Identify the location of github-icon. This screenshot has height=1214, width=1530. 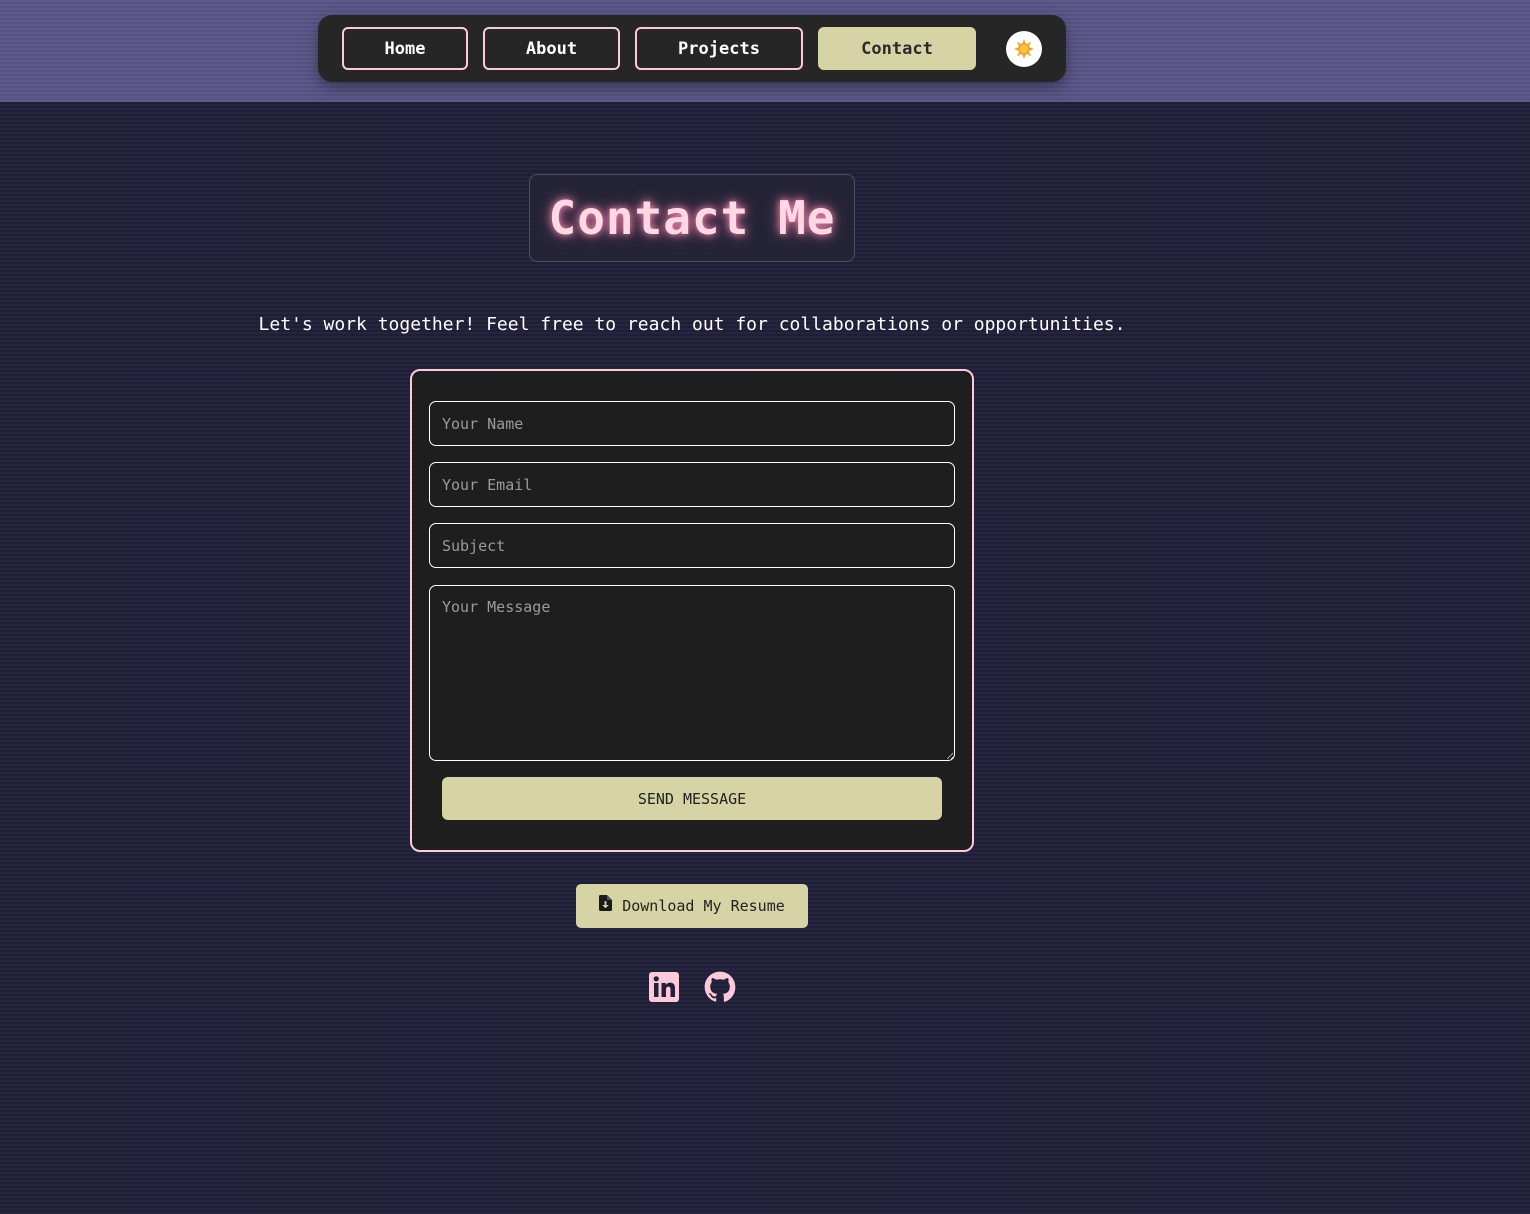
(720, 986).